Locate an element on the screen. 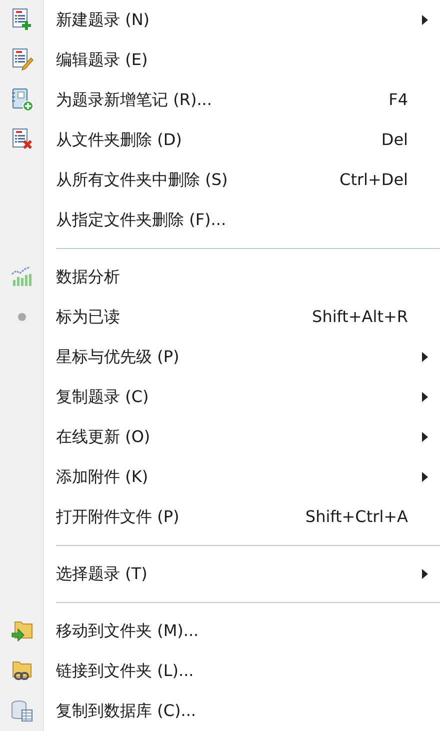 Image resolution: width=442 pixels, height=731 pixels. menu-item: 在线更新 (O) is located at coordinates (221, 437).